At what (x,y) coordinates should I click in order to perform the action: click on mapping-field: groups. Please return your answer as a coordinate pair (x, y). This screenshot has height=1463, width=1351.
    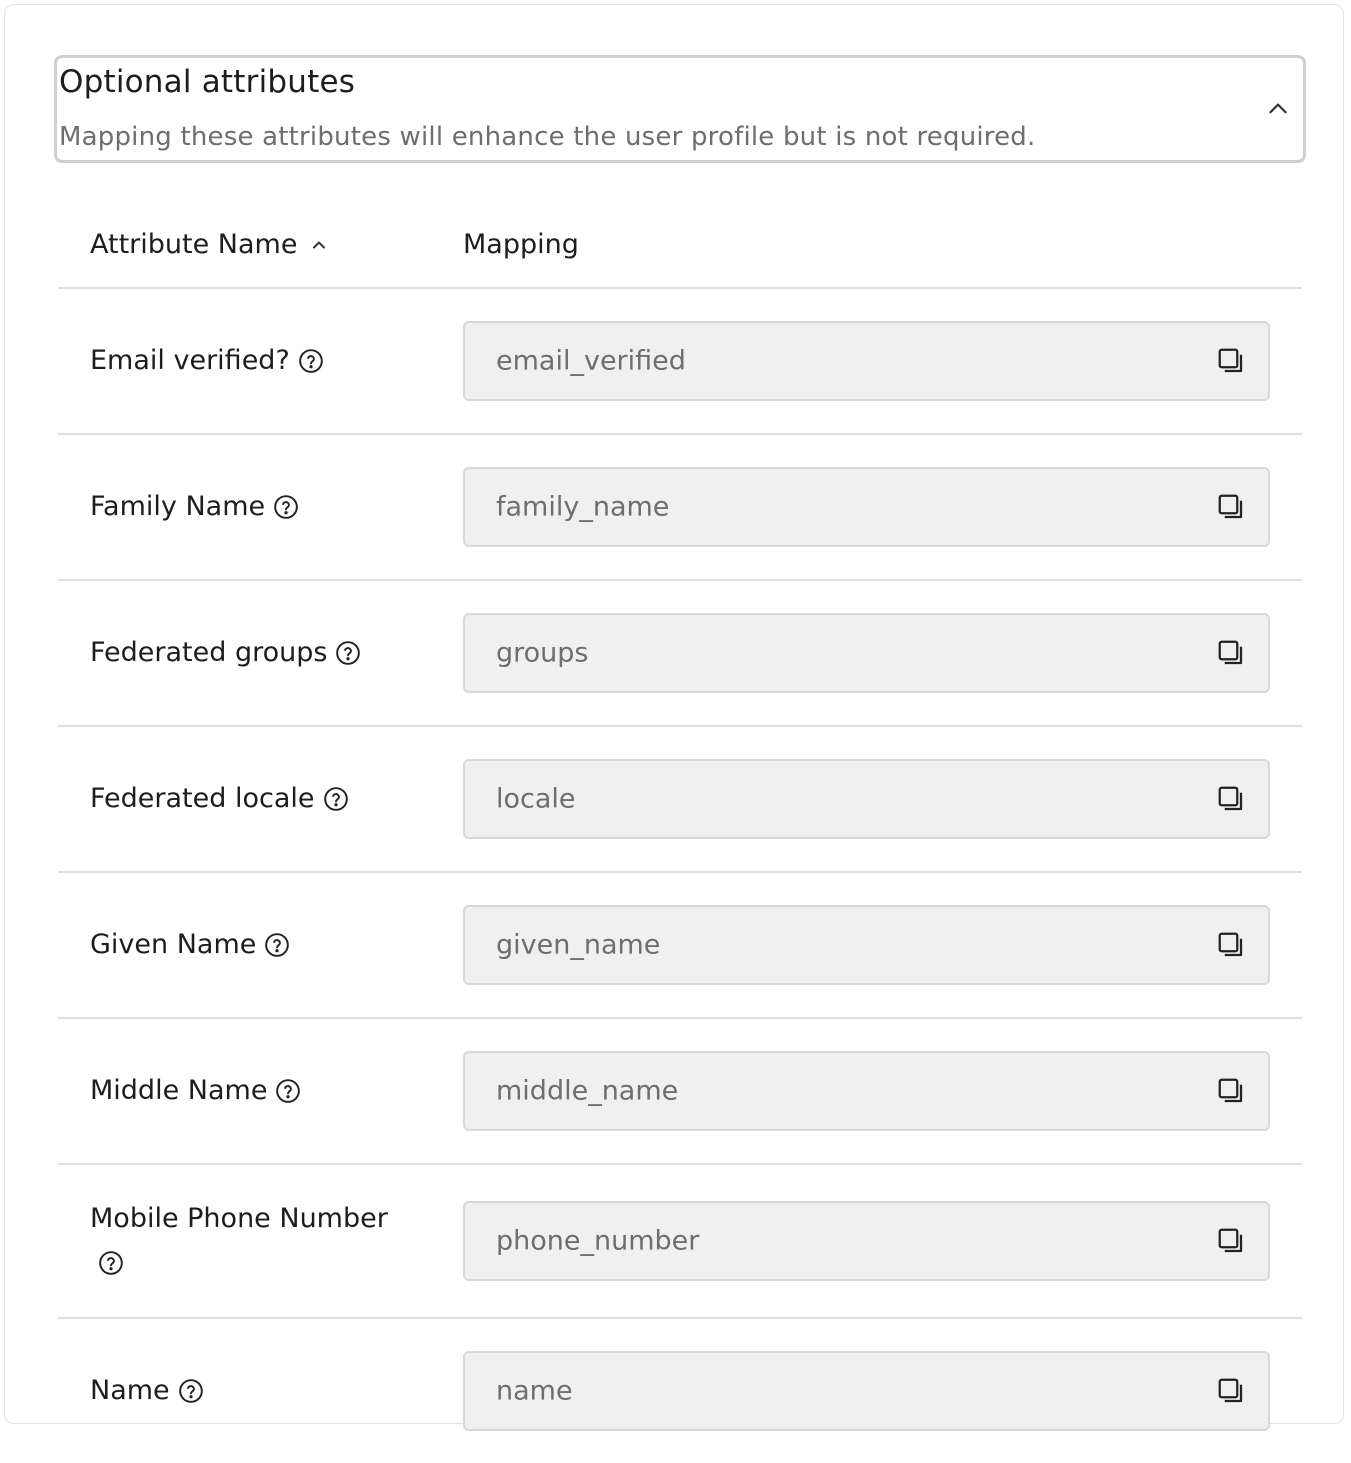
    Looking at the image, I should click on (866, 653).